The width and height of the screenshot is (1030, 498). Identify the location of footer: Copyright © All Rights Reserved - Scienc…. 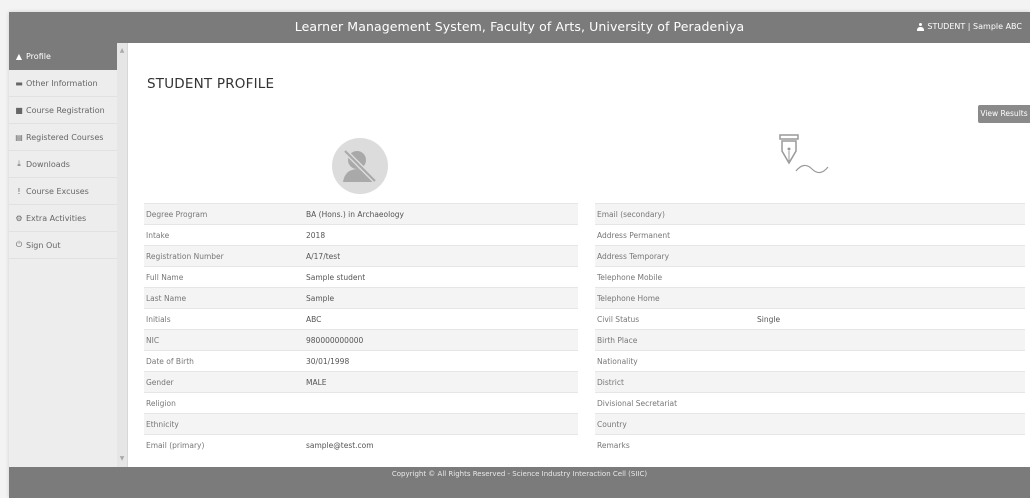
(519, 482).